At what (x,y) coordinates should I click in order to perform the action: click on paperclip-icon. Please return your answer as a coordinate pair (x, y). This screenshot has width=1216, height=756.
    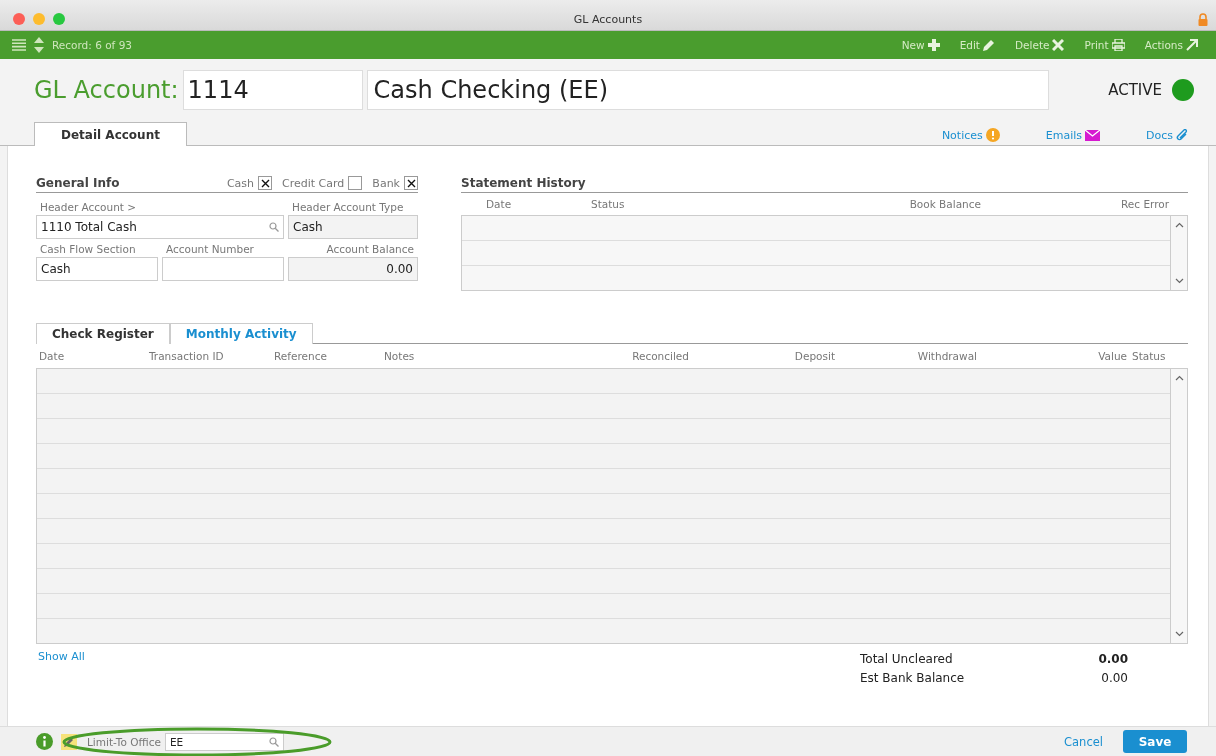
    Looking at the image, I should click on (1182, 135).